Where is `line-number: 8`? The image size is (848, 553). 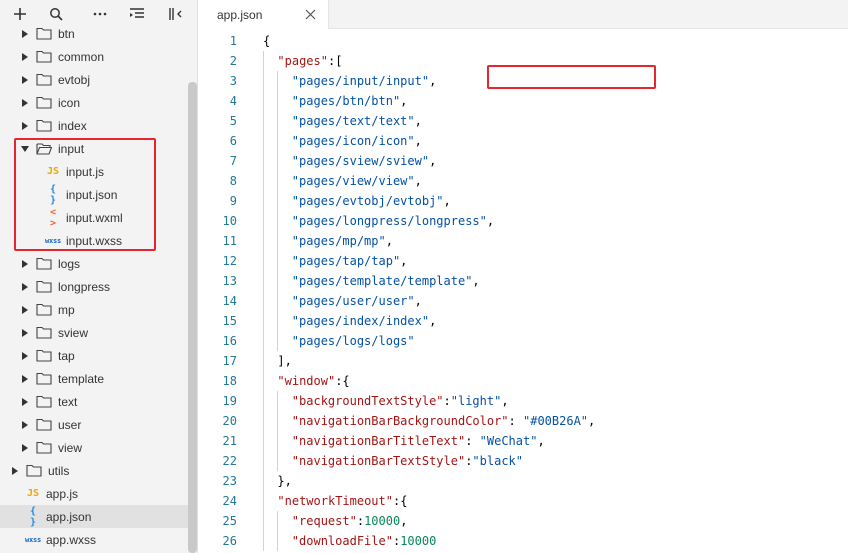 line-number: 8 is located at coordinates (233, 181).